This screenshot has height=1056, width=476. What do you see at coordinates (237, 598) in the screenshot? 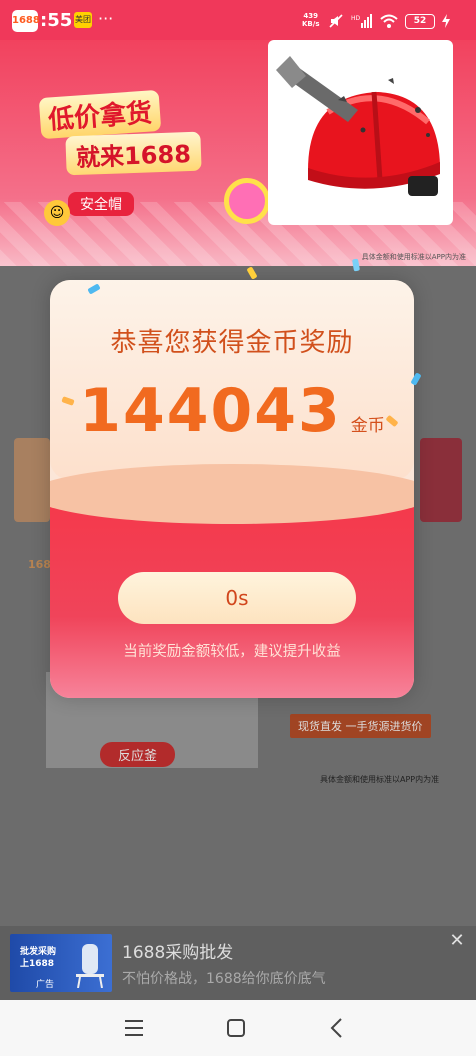
I see `countdown-button: 0s` at bounding box center [237, 598].